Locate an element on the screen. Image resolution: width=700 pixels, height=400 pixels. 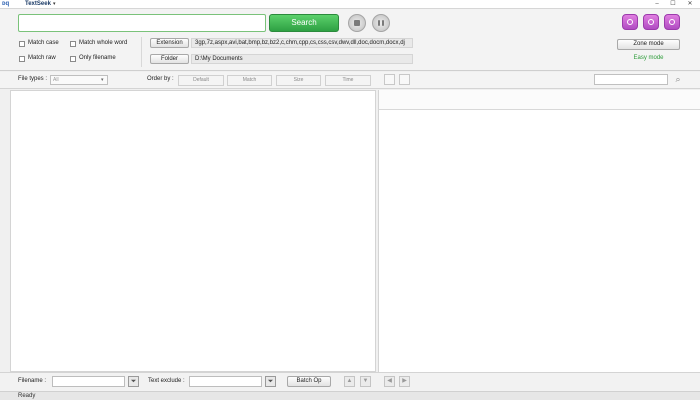
match-whole-word-checkbox is located at coordinates (73, 44).